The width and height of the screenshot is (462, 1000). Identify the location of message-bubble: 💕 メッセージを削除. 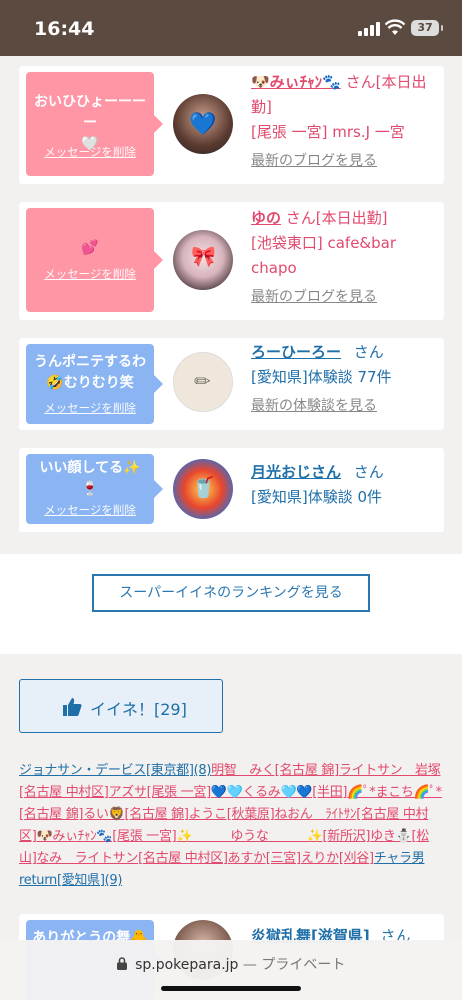
(94, 260).